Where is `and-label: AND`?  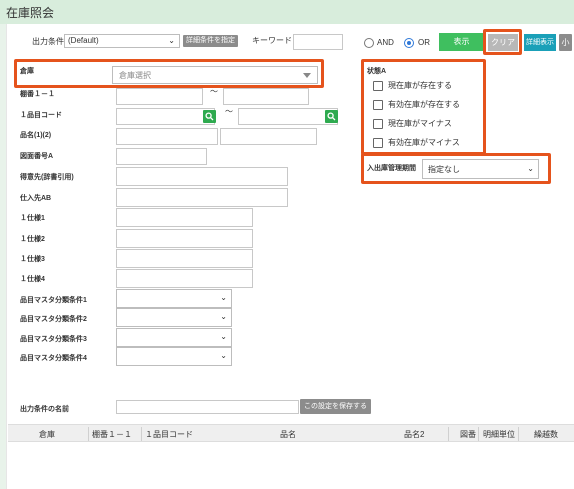
and-label: AND is located at coordinates (385, 42).